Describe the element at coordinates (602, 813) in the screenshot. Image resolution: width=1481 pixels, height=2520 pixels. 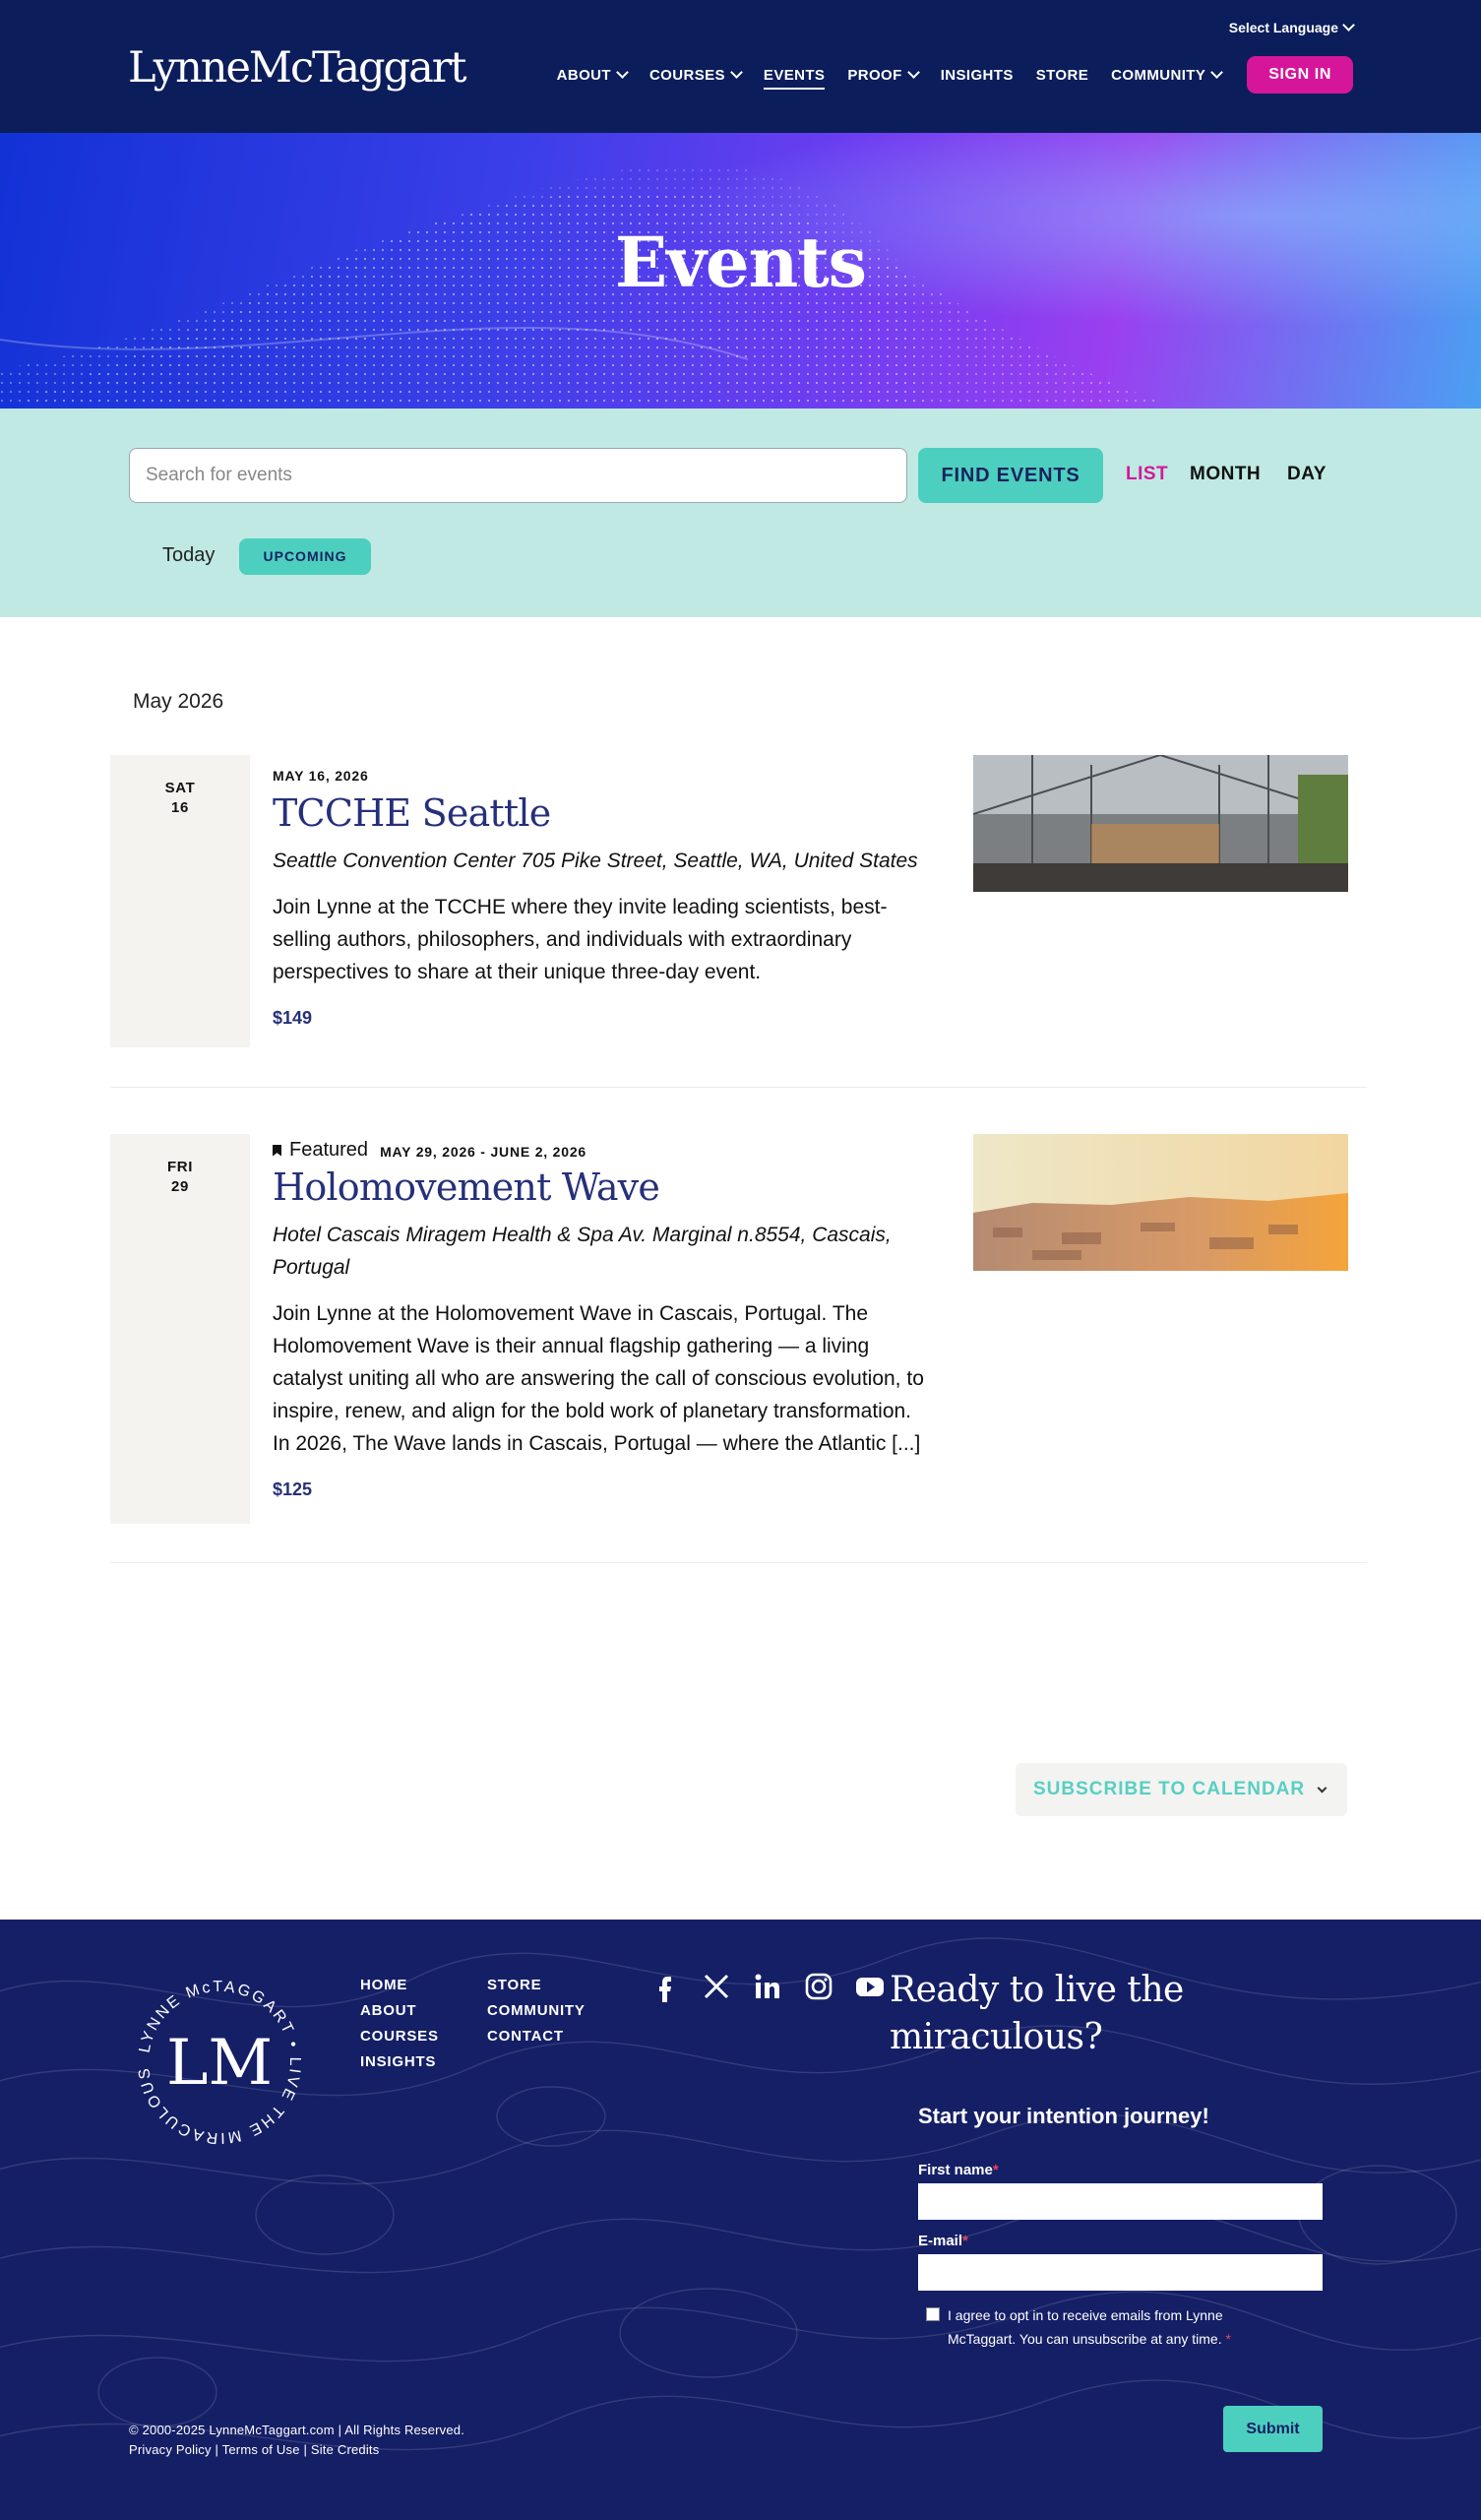
I see `event-title-link: TCCHE Seattle` at that location.